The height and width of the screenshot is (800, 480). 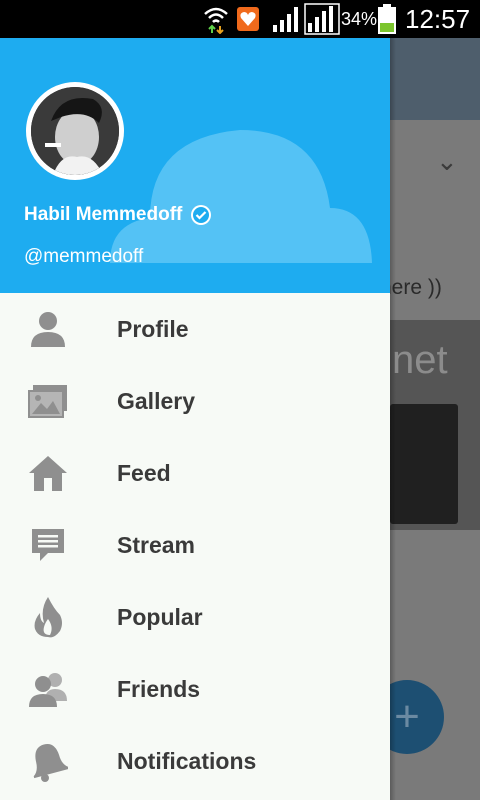 I want to click on menu-item-label: Friends, so click(x=159, y=688).